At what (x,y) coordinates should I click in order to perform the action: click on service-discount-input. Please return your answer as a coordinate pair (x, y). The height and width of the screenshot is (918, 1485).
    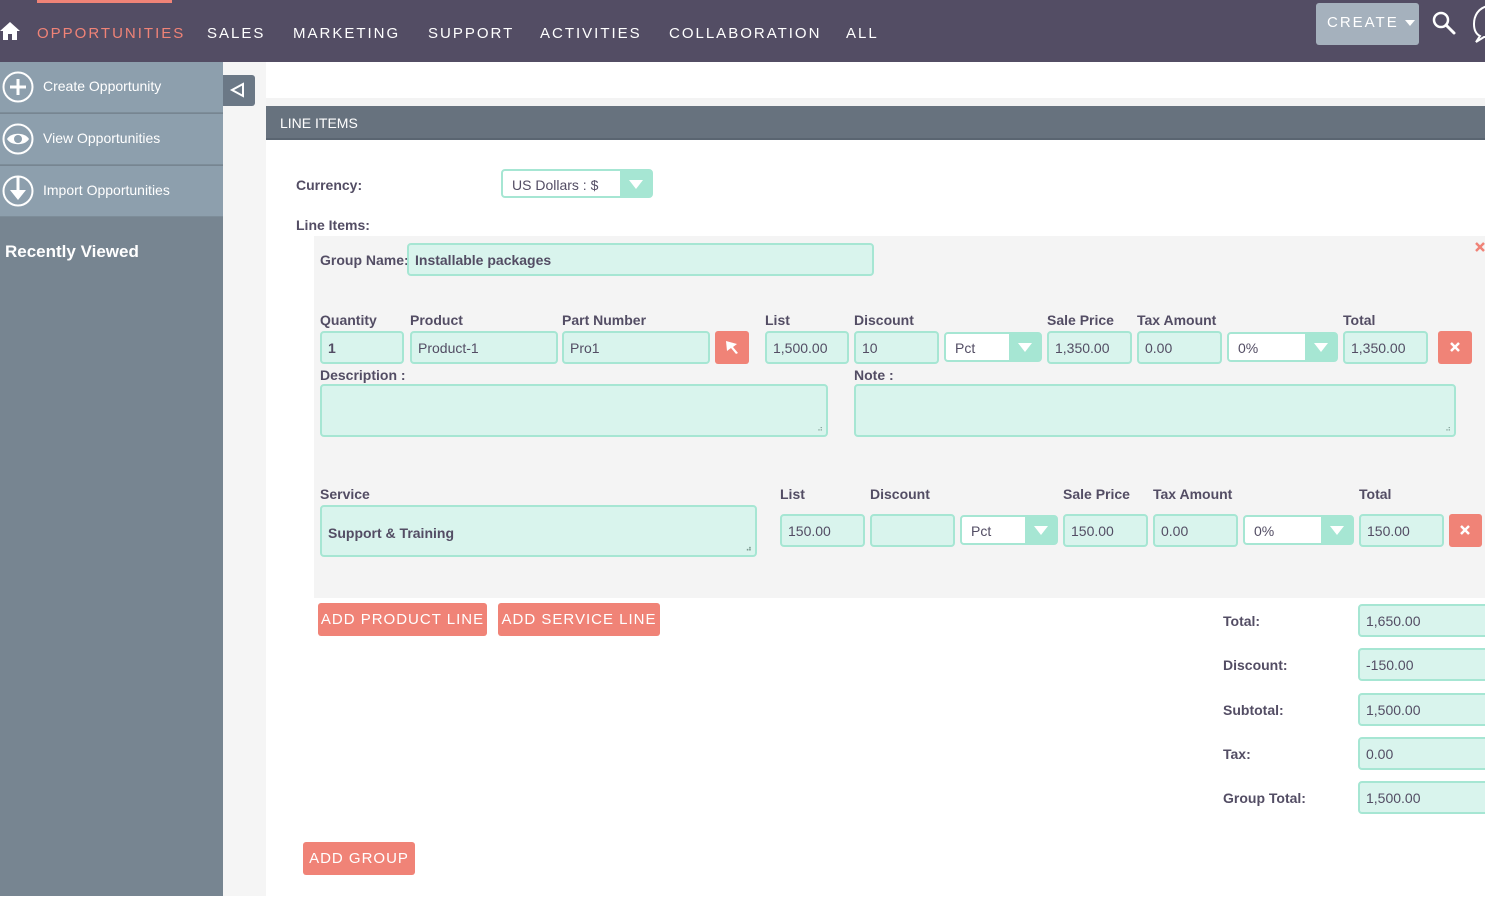
    Looking at the image, I should click on (912, 530).